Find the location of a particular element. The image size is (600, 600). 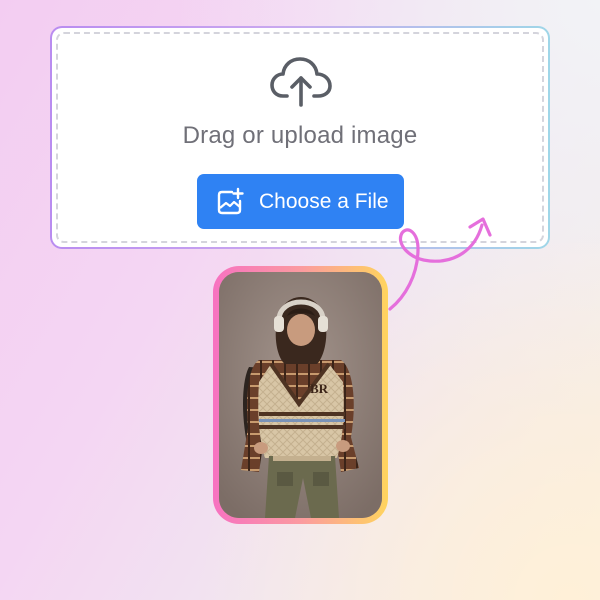

upload-prompt: Drag or upload image is located at coordinates (300, 135).